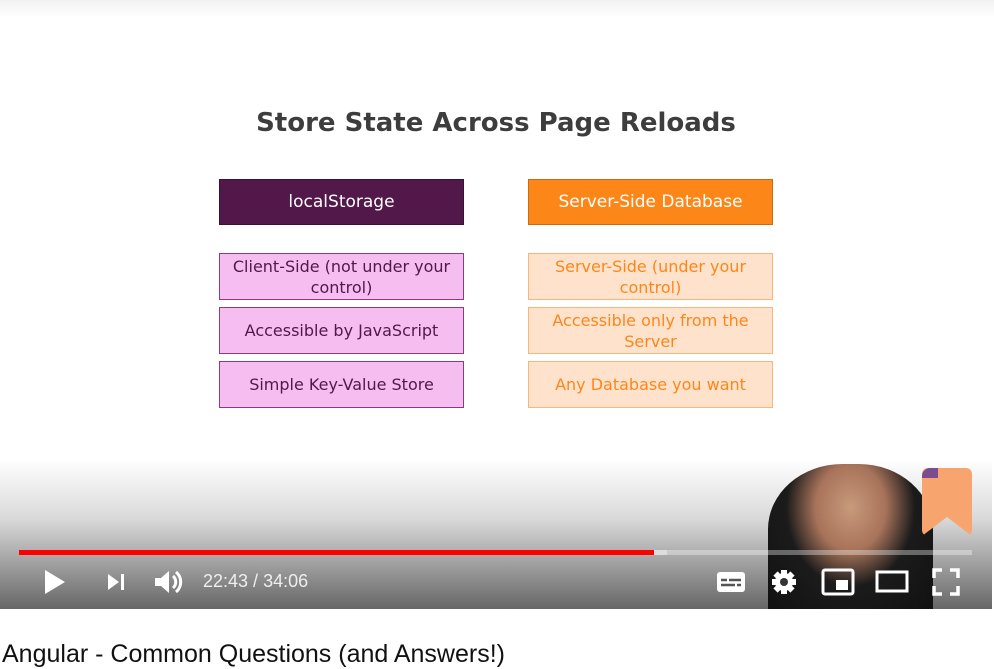 This screenshot has width=994, height=669. Describe the element at coordinates (226, 581) in the screenshot. I see `current-time: 22:43` at that location.